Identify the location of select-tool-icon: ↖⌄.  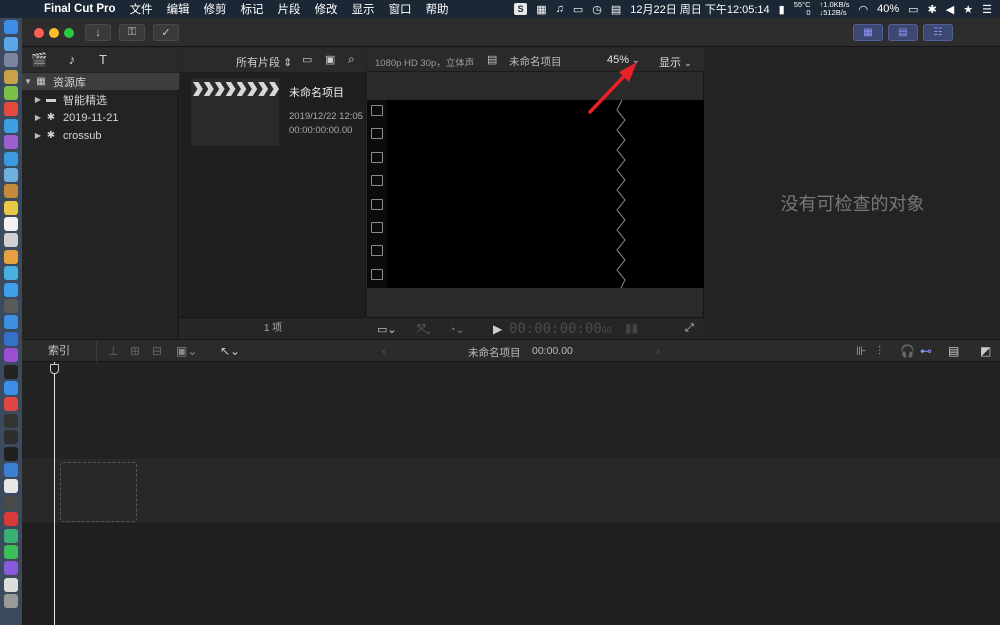
(230, 351).